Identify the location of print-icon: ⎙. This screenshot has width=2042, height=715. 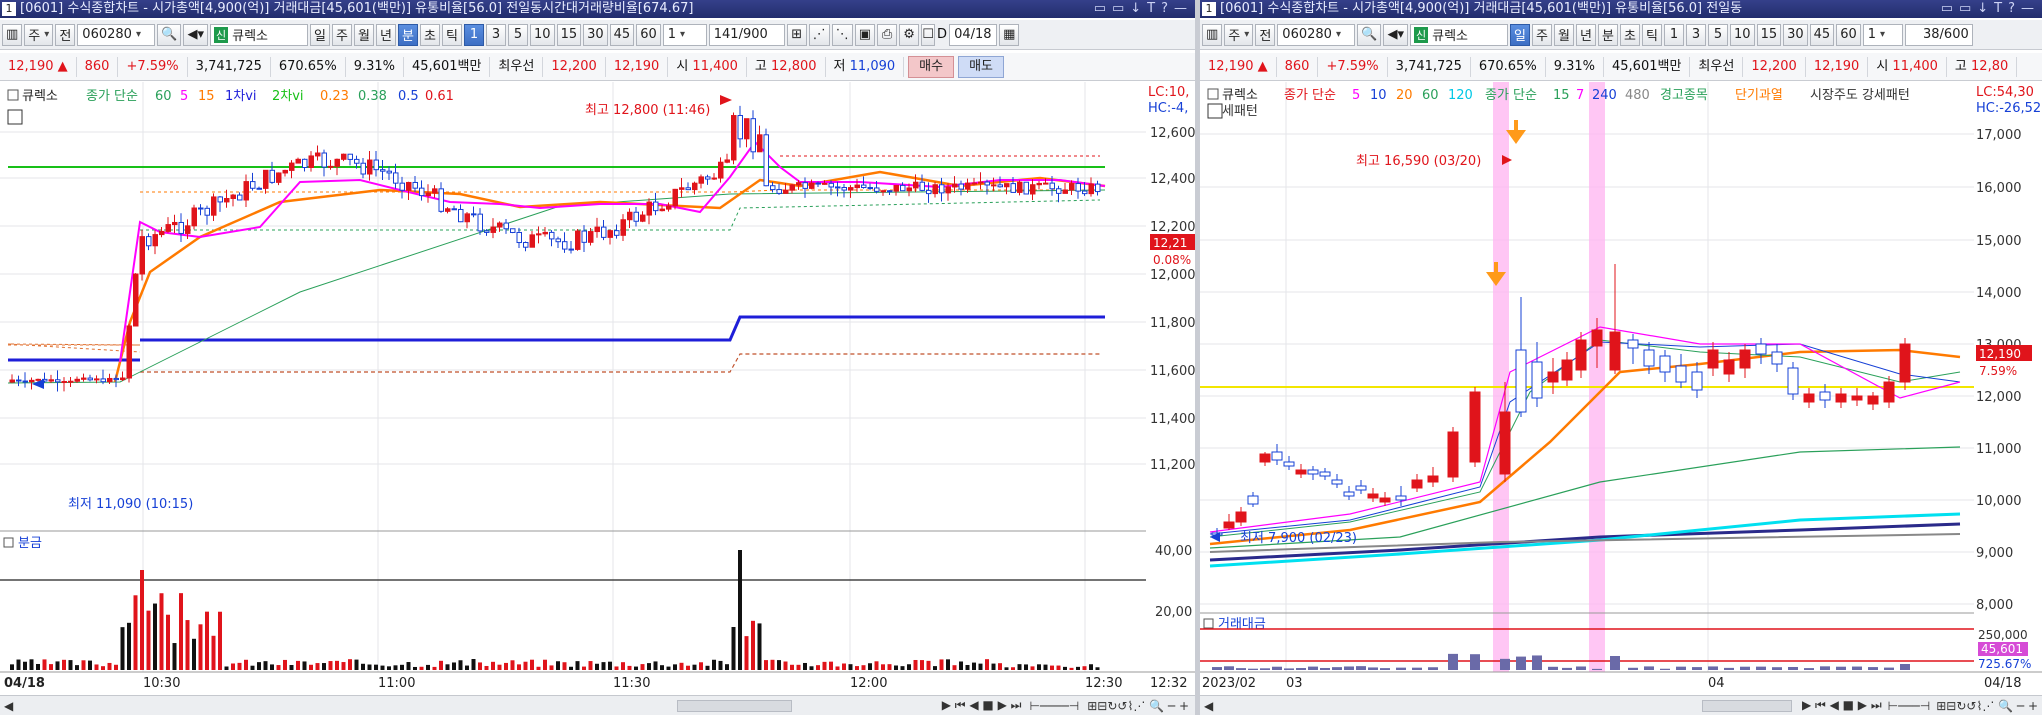
(887, 34).